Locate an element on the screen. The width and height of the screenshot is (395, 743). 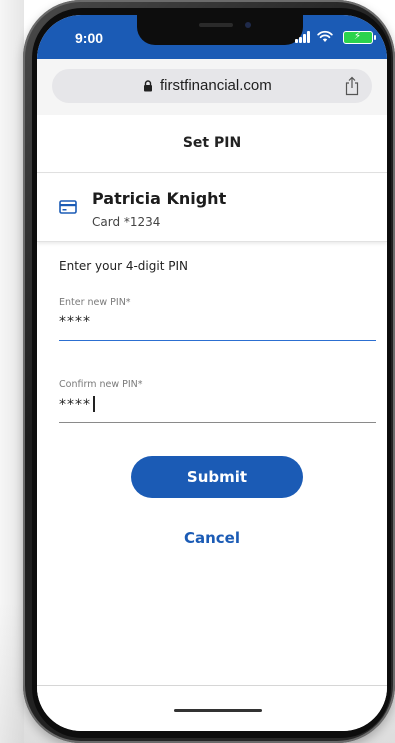
charging-bolt-icon: ⚡ is located at coordinates (358, 36).